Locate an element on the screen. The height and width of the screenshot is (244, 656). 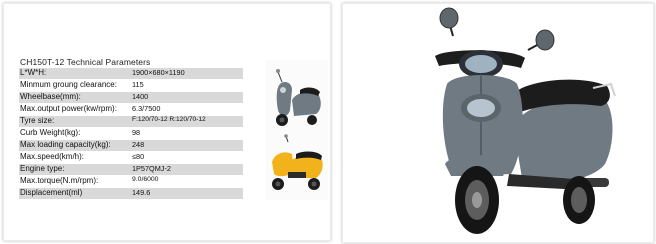
spec-row-curb-weight: Curb Weight(kg): 98 is located at coordinates (131, 133).